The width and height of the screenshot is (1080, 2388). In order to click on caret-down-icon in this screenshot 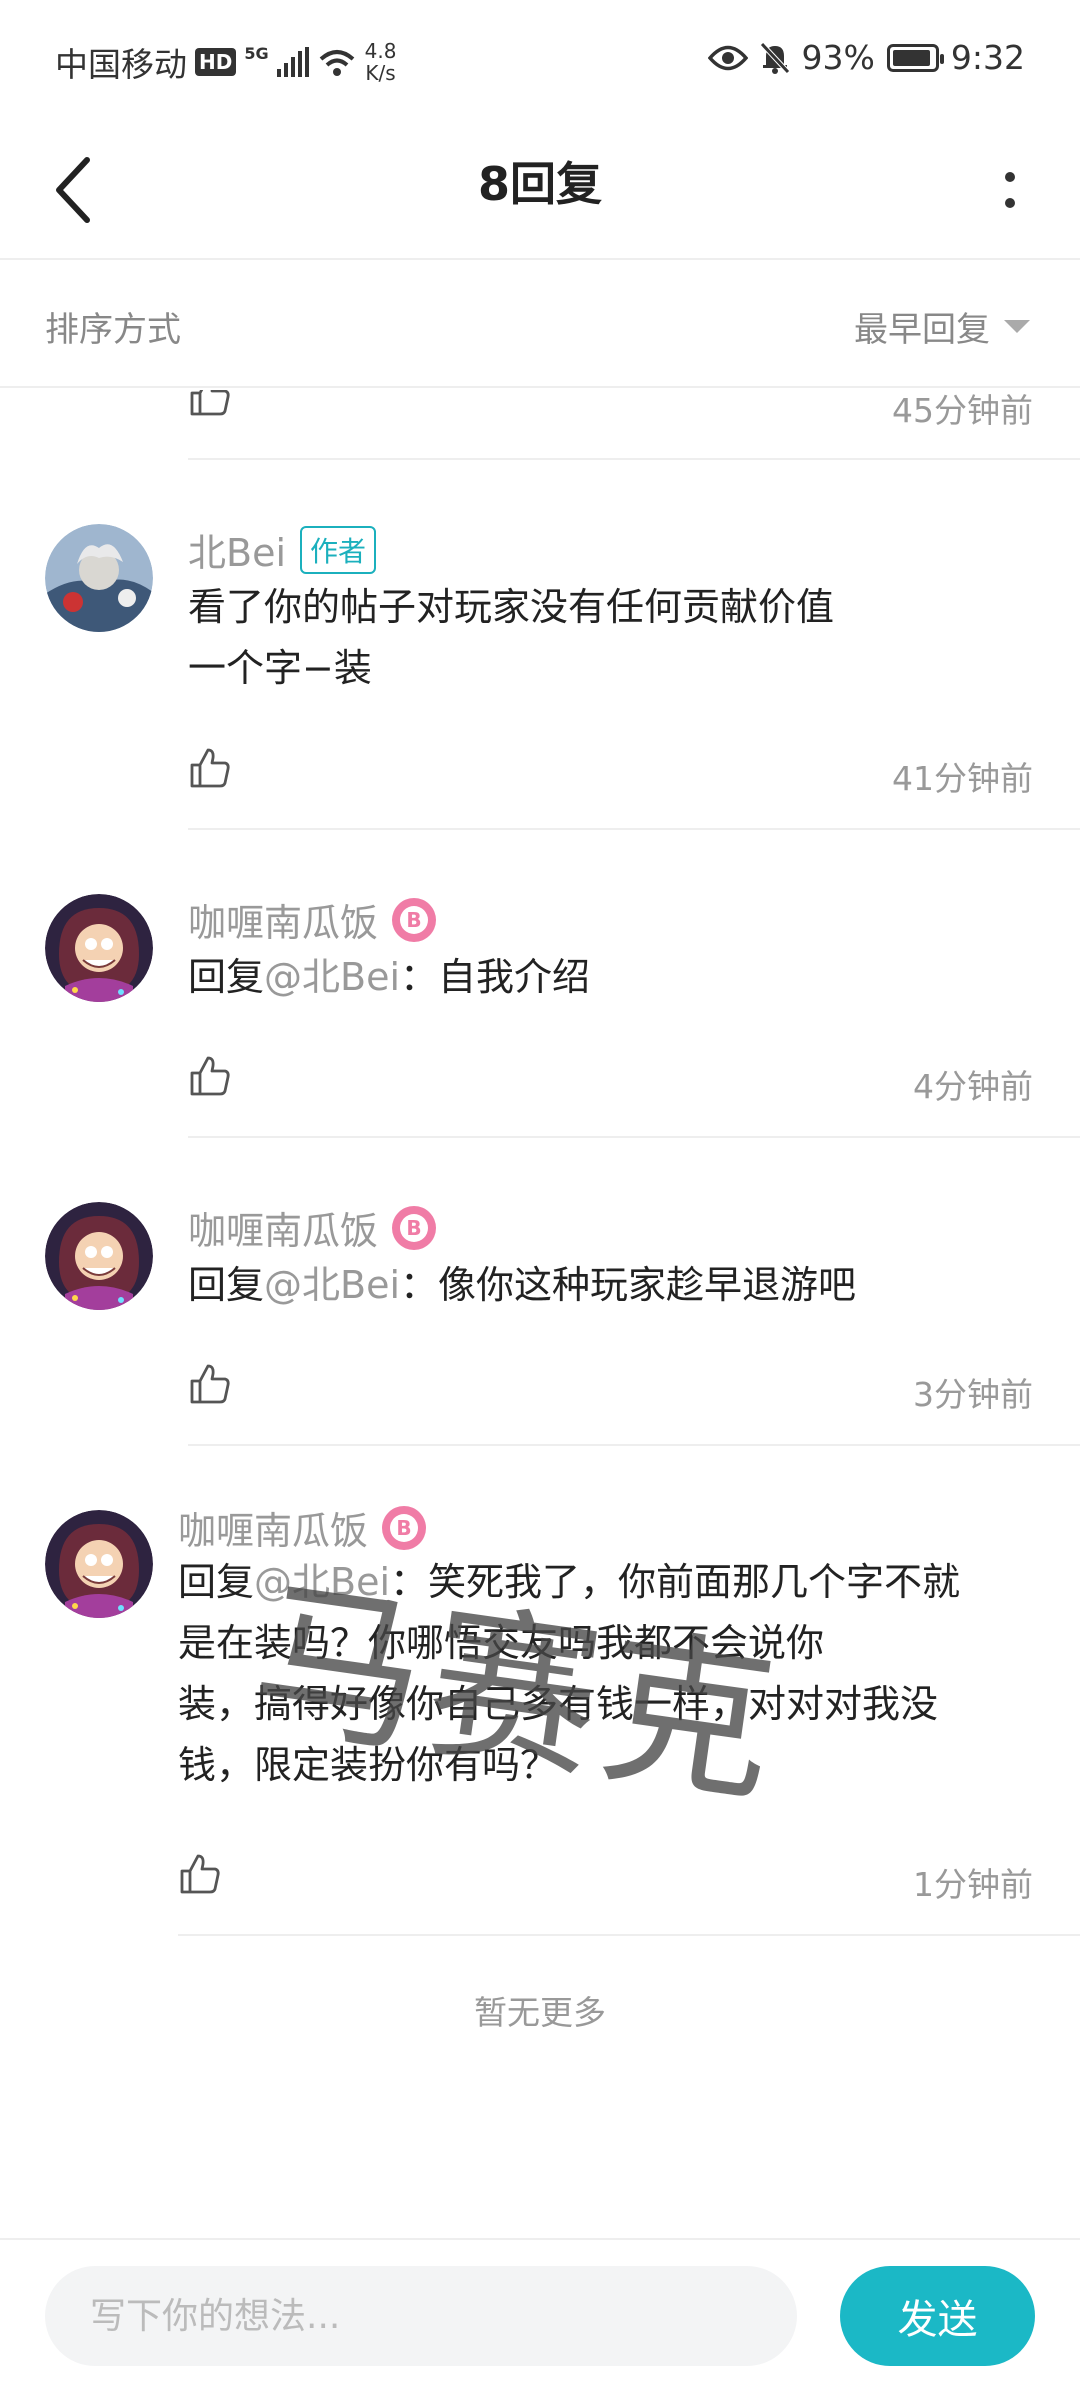, I will do `click(1017, 326)`.